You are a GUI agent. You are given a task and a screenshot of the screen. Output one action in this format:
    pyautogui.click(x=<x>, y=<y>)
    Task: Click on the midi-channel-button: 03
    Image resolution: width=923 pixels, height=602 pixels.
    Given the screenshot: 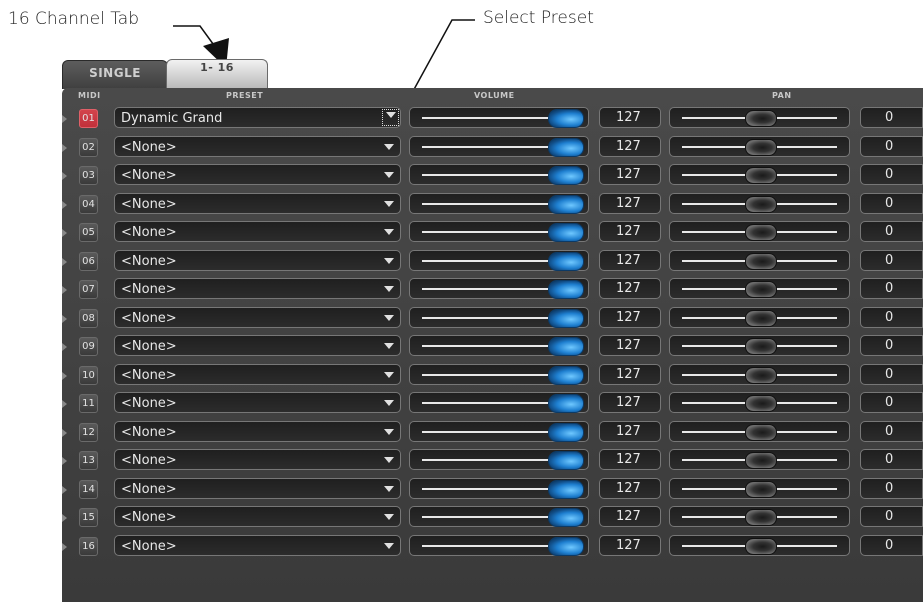 What is the action you would take?
    pyautogui.click(x=88, y=175)
    